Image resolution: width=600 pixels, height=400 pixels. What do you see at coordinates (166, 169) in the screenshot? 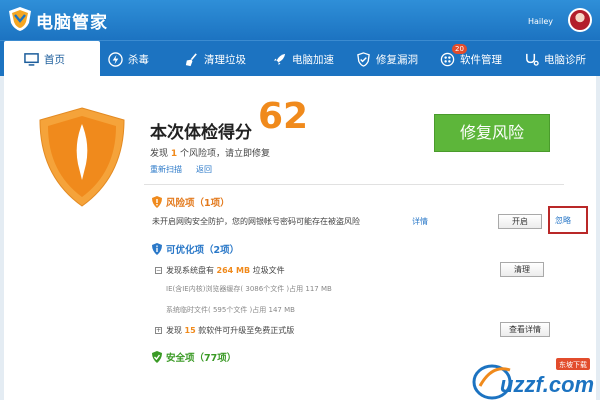
I see `rescan-link: 重新扫描` at bounding box center [166, 169].